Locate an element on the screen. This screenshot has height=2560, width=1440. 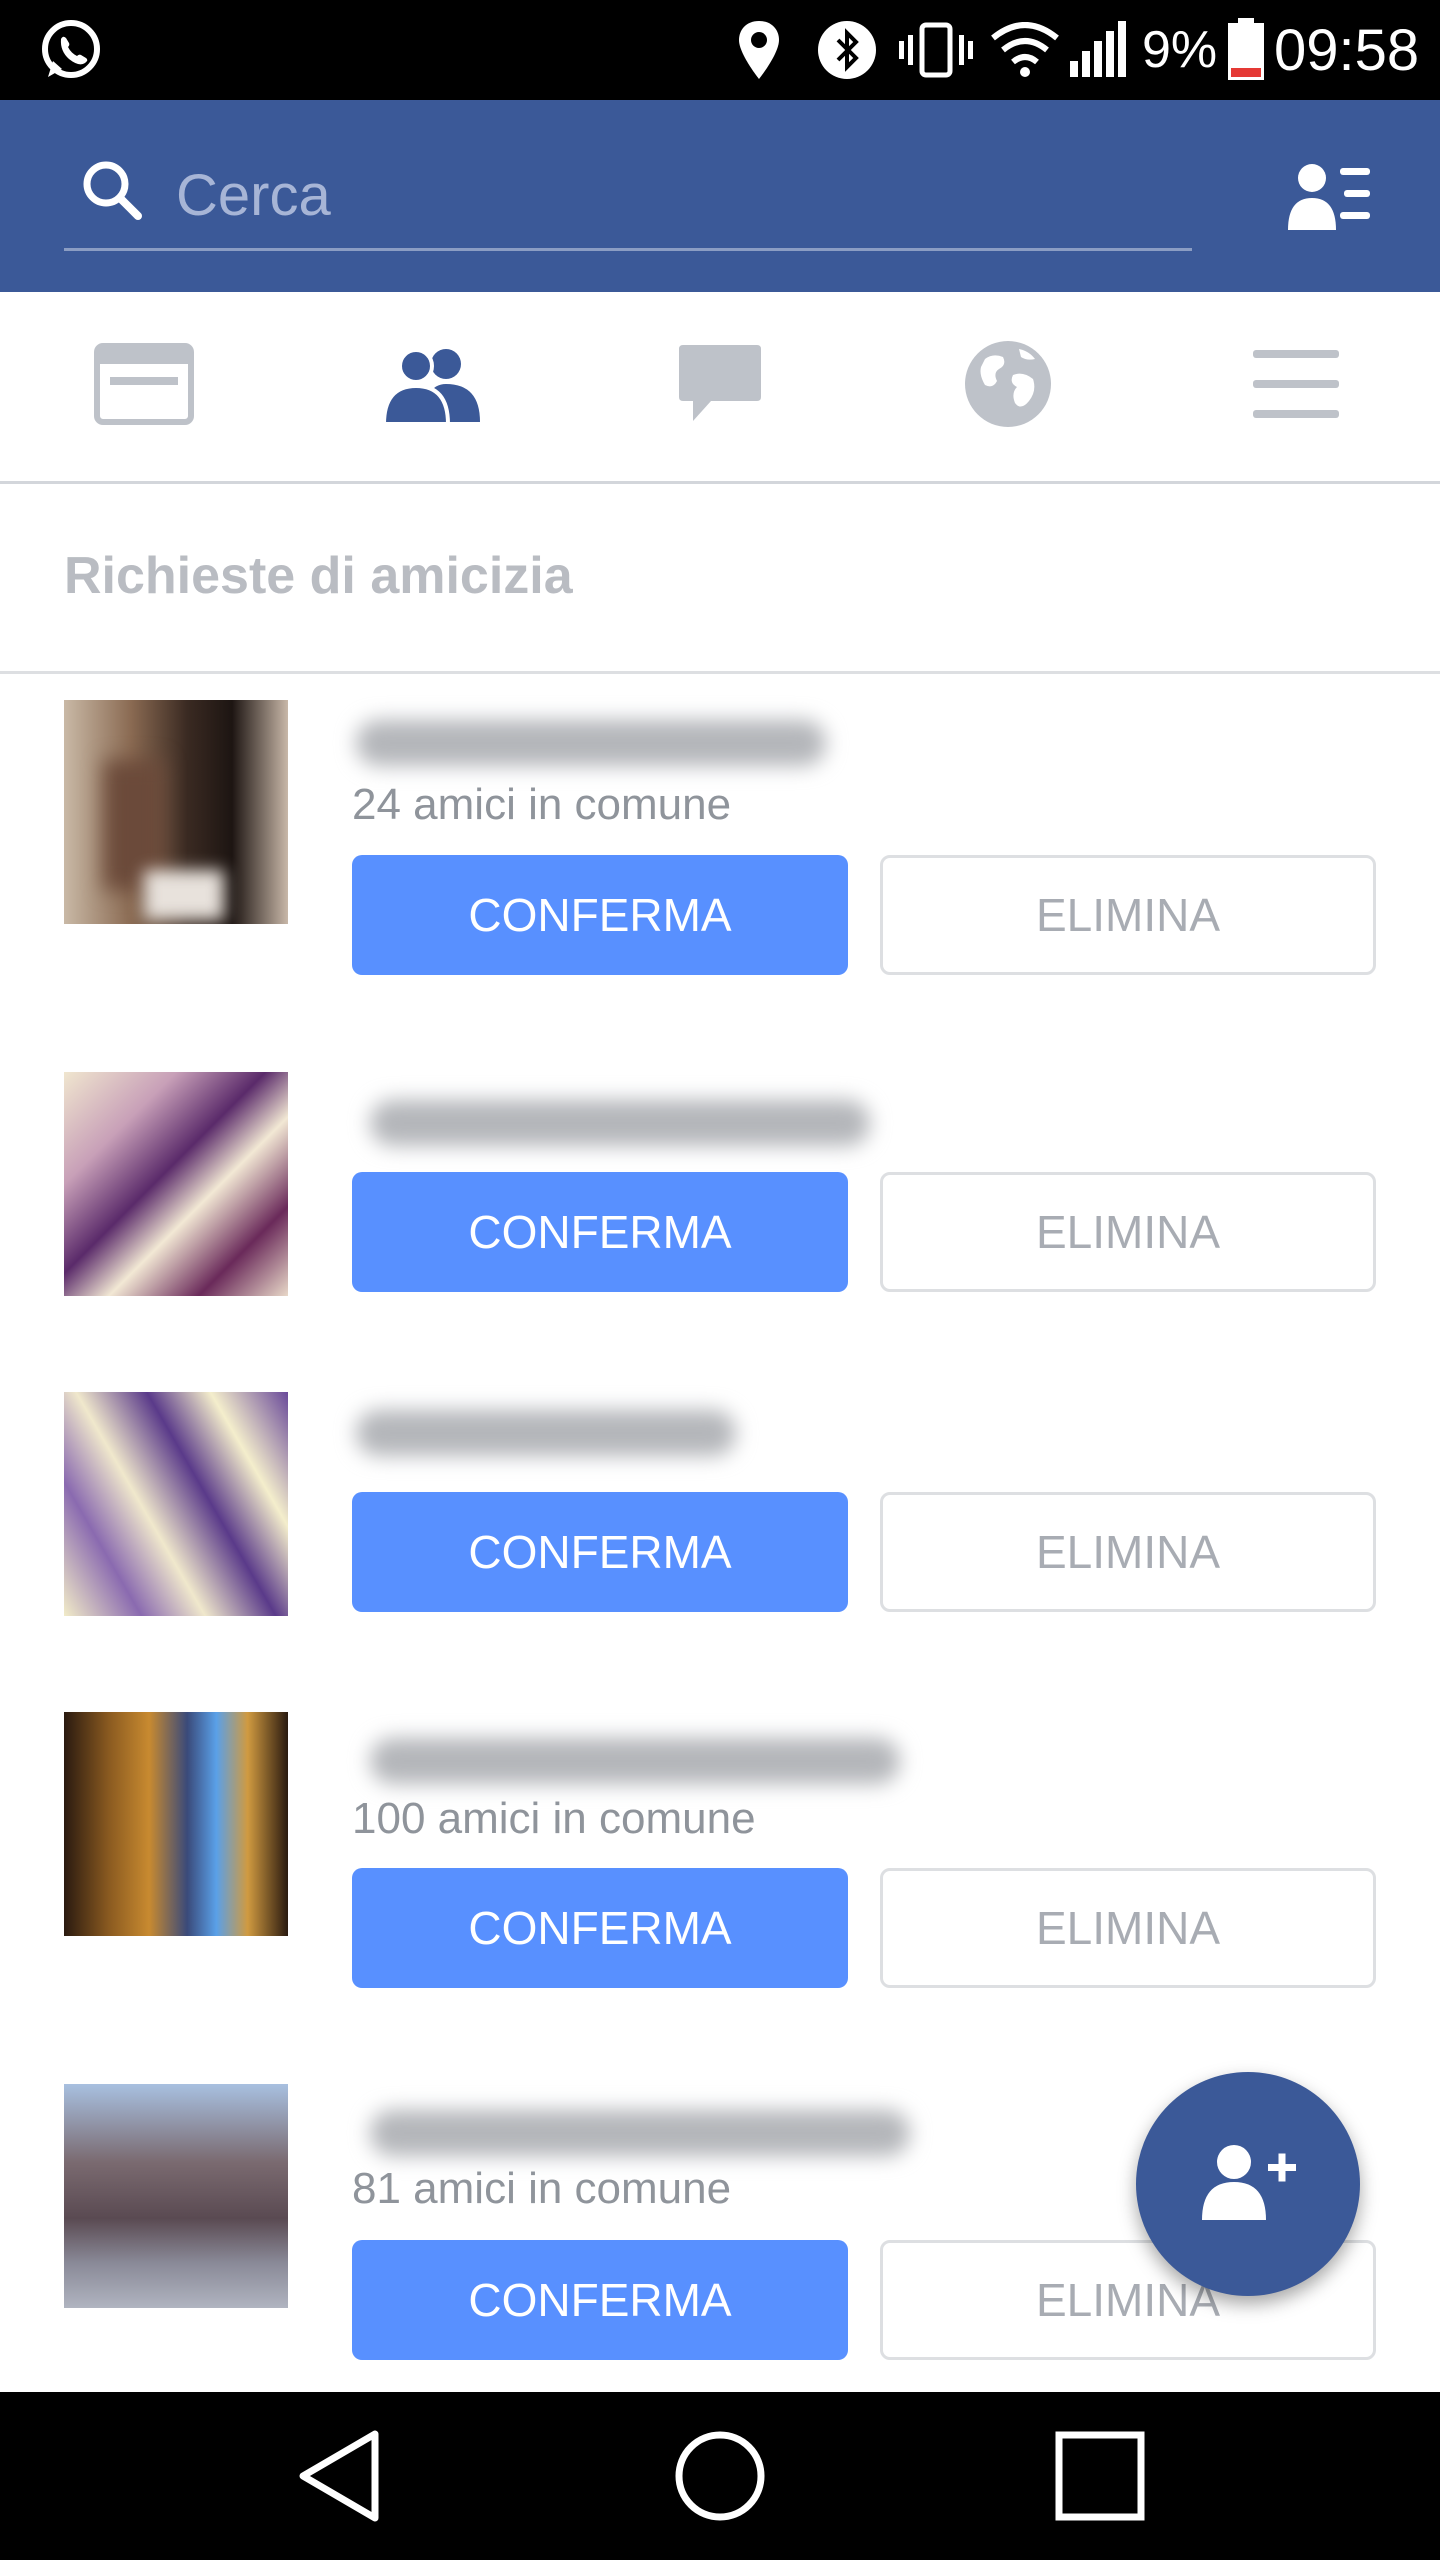
wifi-icon is located at coordinates (1025, 50).